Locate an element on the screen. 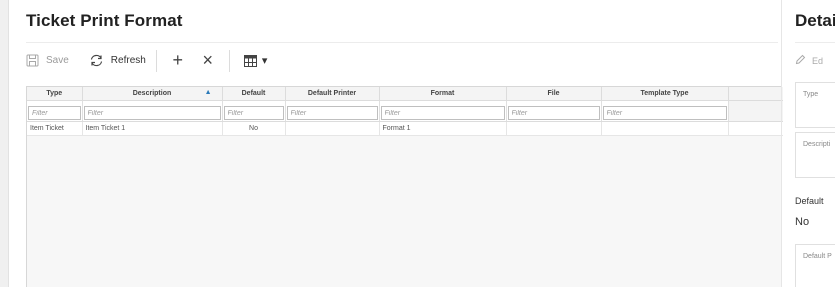 This screenshot has width=835, height=287. grid-view-menu-button: ▾ is located at coordinates (255, 61).